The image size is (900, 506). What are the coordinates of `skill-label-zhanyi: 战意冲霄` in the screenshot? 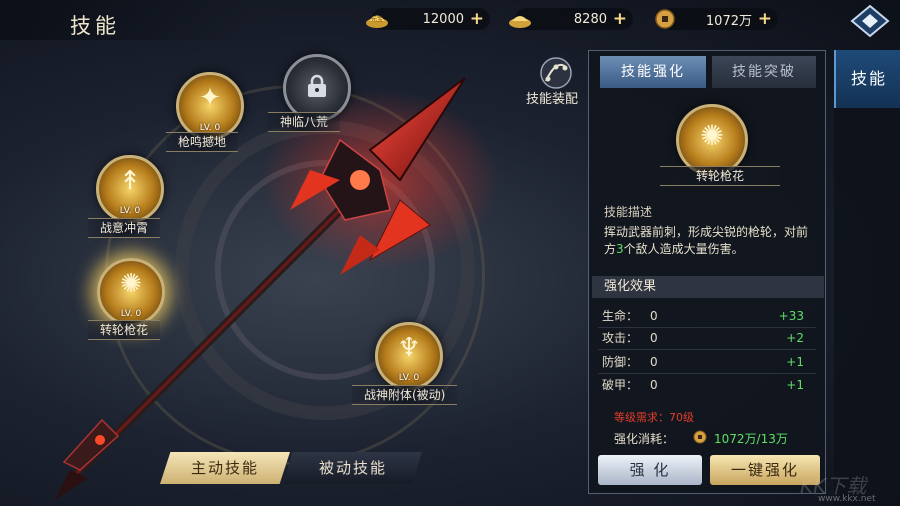 It's located at (124, 228).